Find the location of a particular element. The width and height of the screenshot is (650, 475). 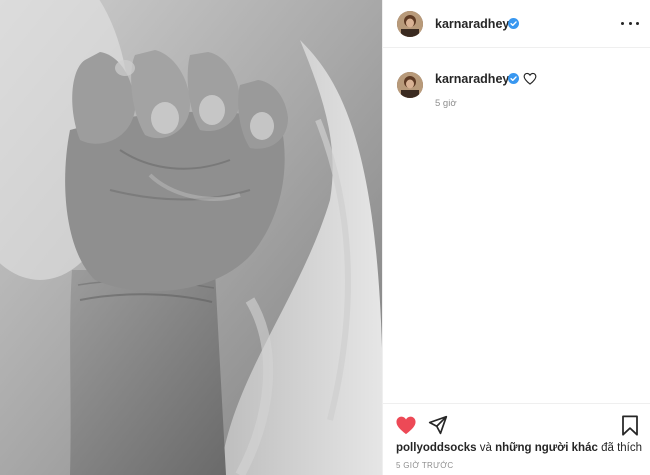

bookmark-icon is located at coordinates (630, 425).